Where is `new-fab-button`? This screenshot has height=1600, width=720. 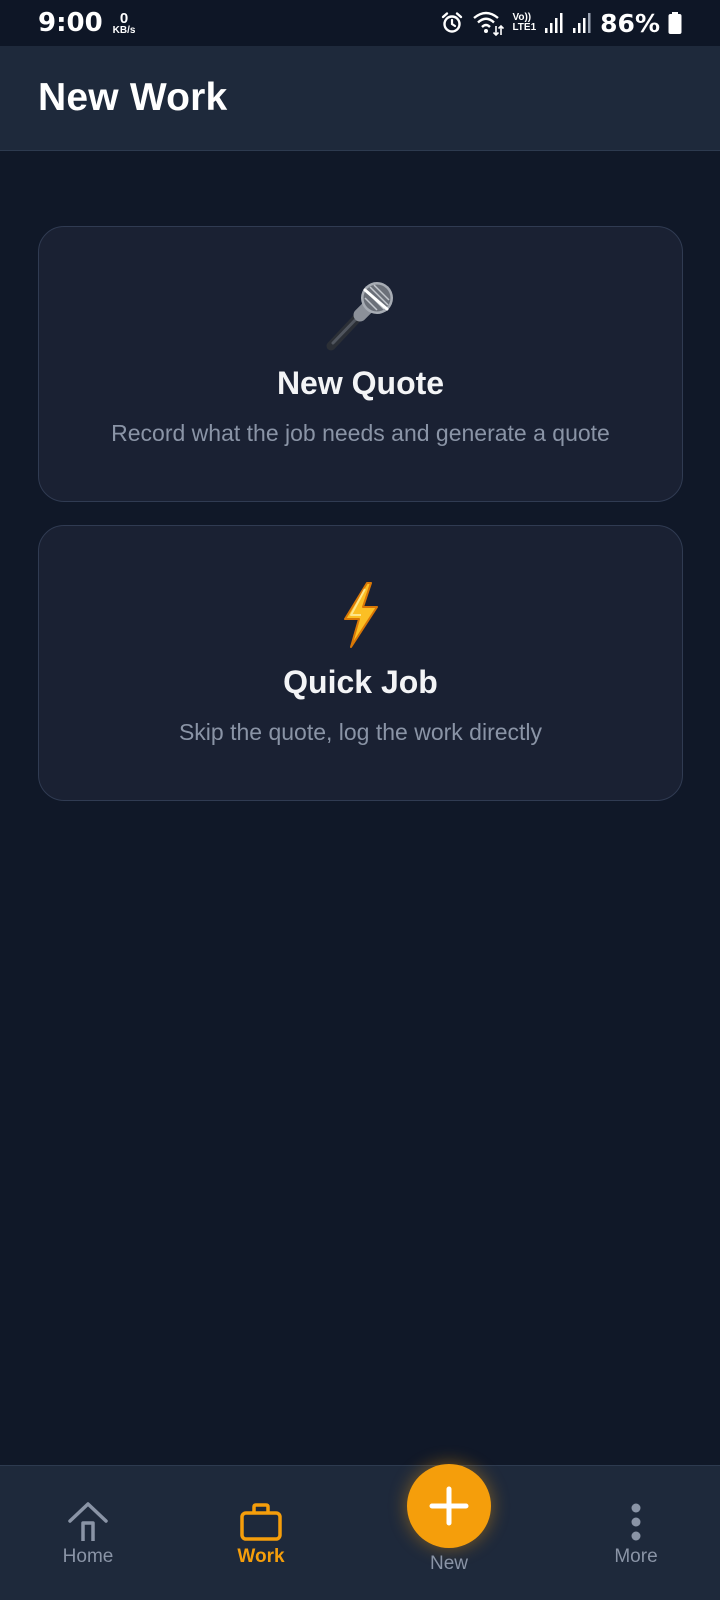 new-fab-button is located at coordinates (449, 1506).